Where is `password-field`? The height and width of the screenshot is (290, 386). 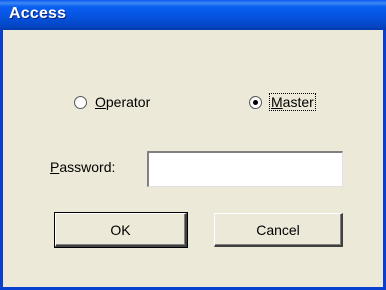 password-field is located at coordinates (245, 169).